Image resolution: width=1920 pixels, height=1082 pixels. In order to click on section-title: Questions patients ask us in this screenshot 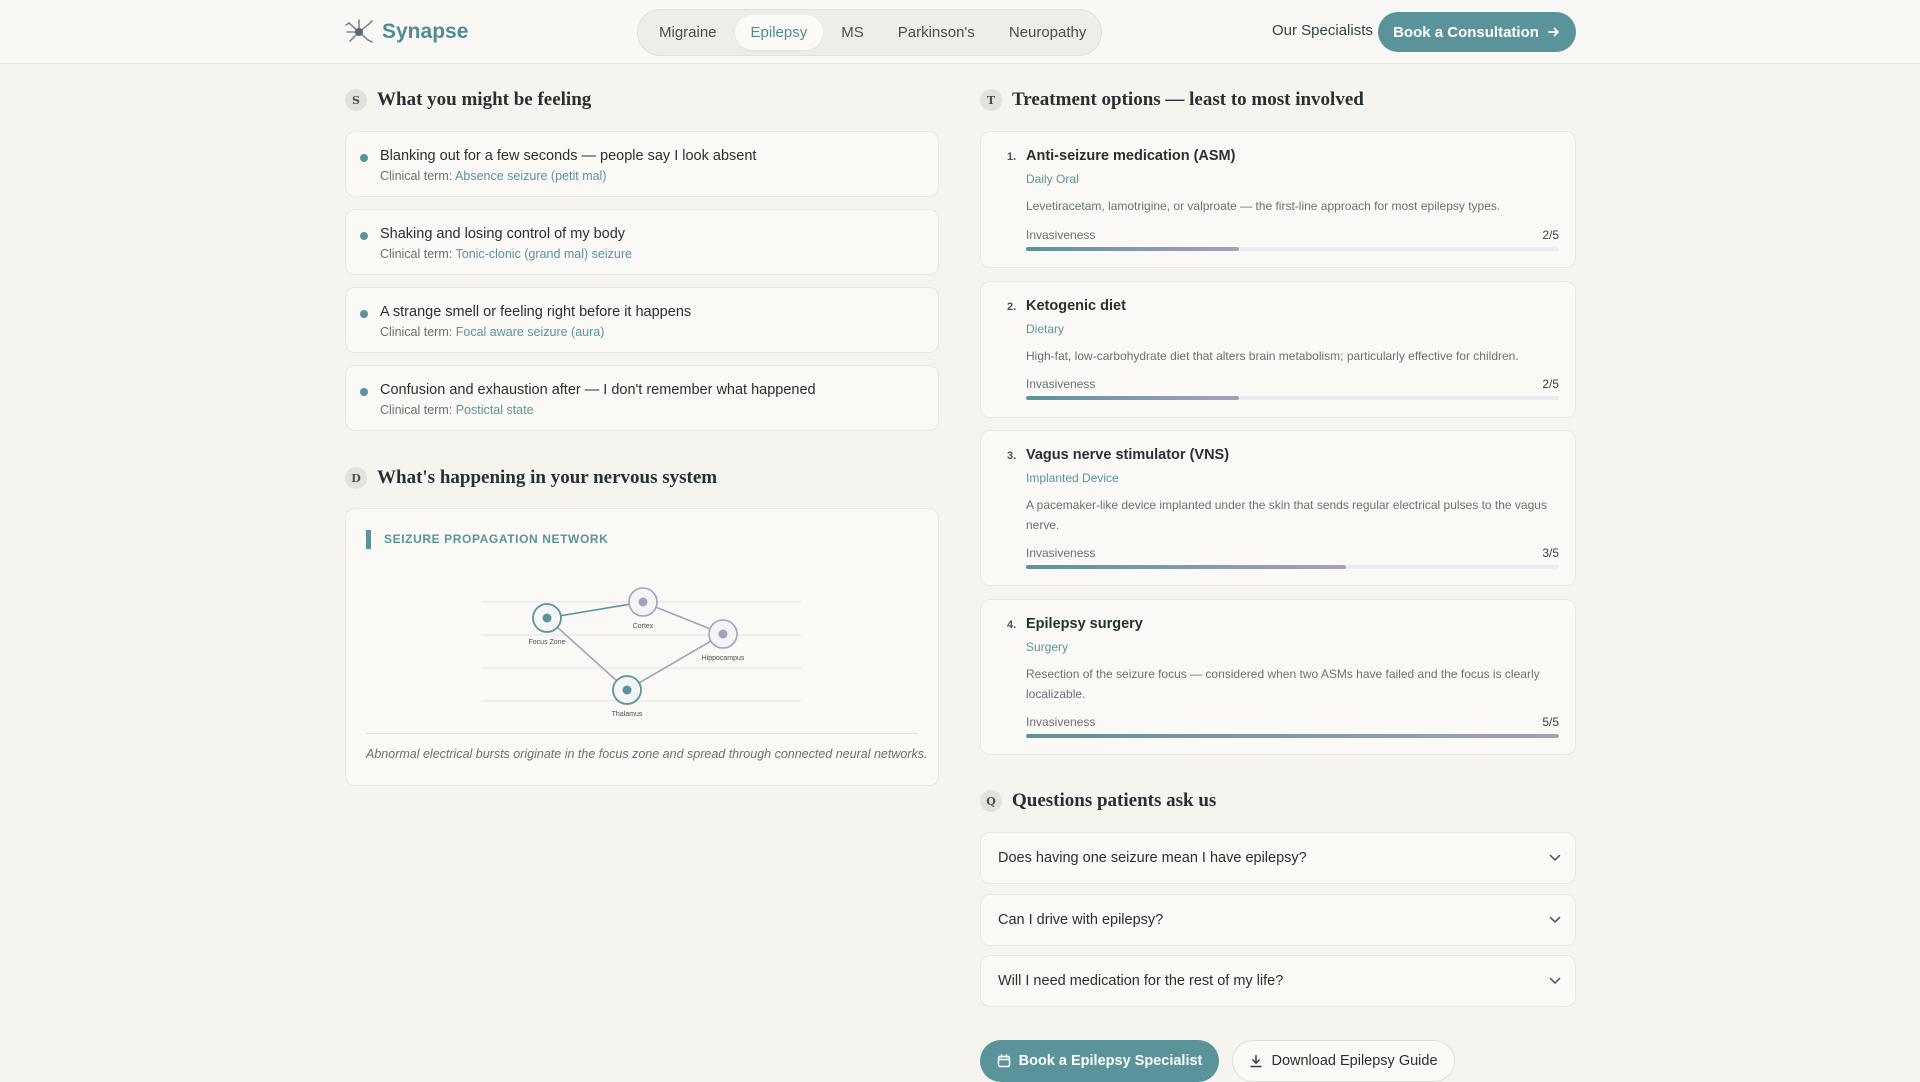, I will do `click(1114, 800)`.